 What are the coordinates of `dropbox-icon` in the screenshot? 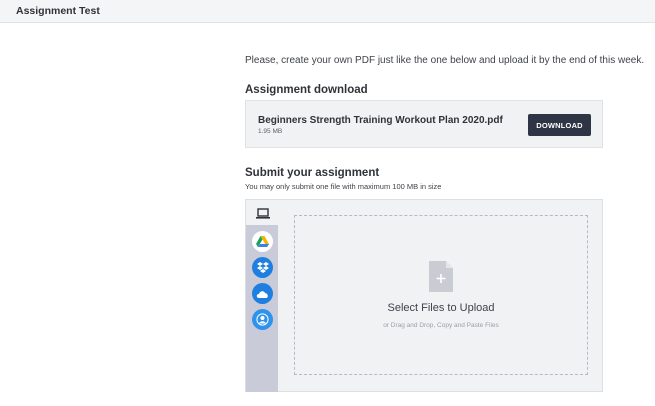 It's located at (262, 267).